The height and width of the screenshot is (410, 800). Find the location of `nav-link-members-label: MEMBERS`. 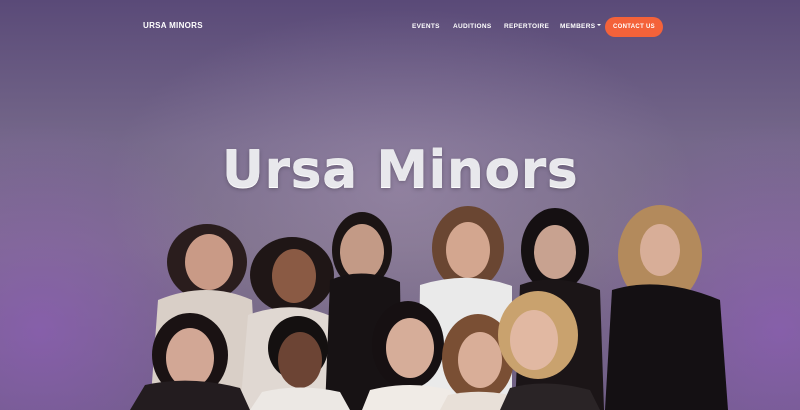

nav-link-members-label: MEMBERS is located at coordinates (578, 26).